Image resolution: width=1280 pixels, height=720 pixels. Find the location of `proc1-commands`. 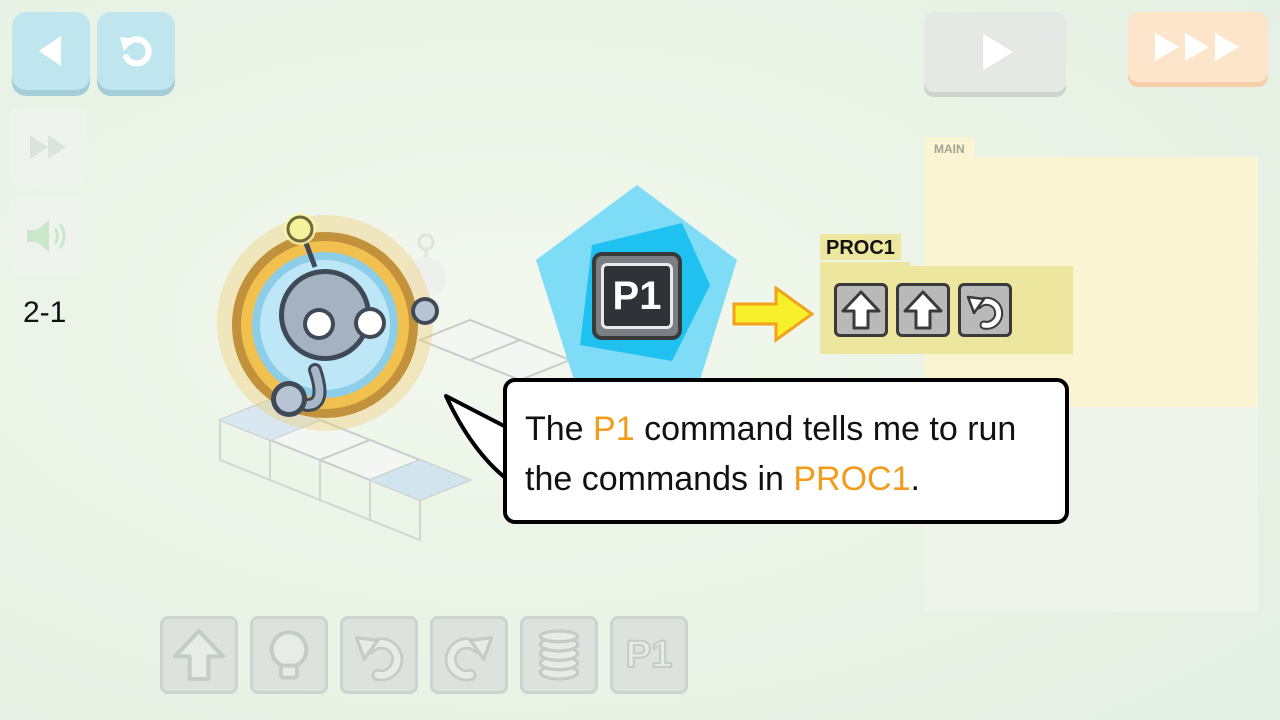

proc1-commands is located at coordinates (946, 310).